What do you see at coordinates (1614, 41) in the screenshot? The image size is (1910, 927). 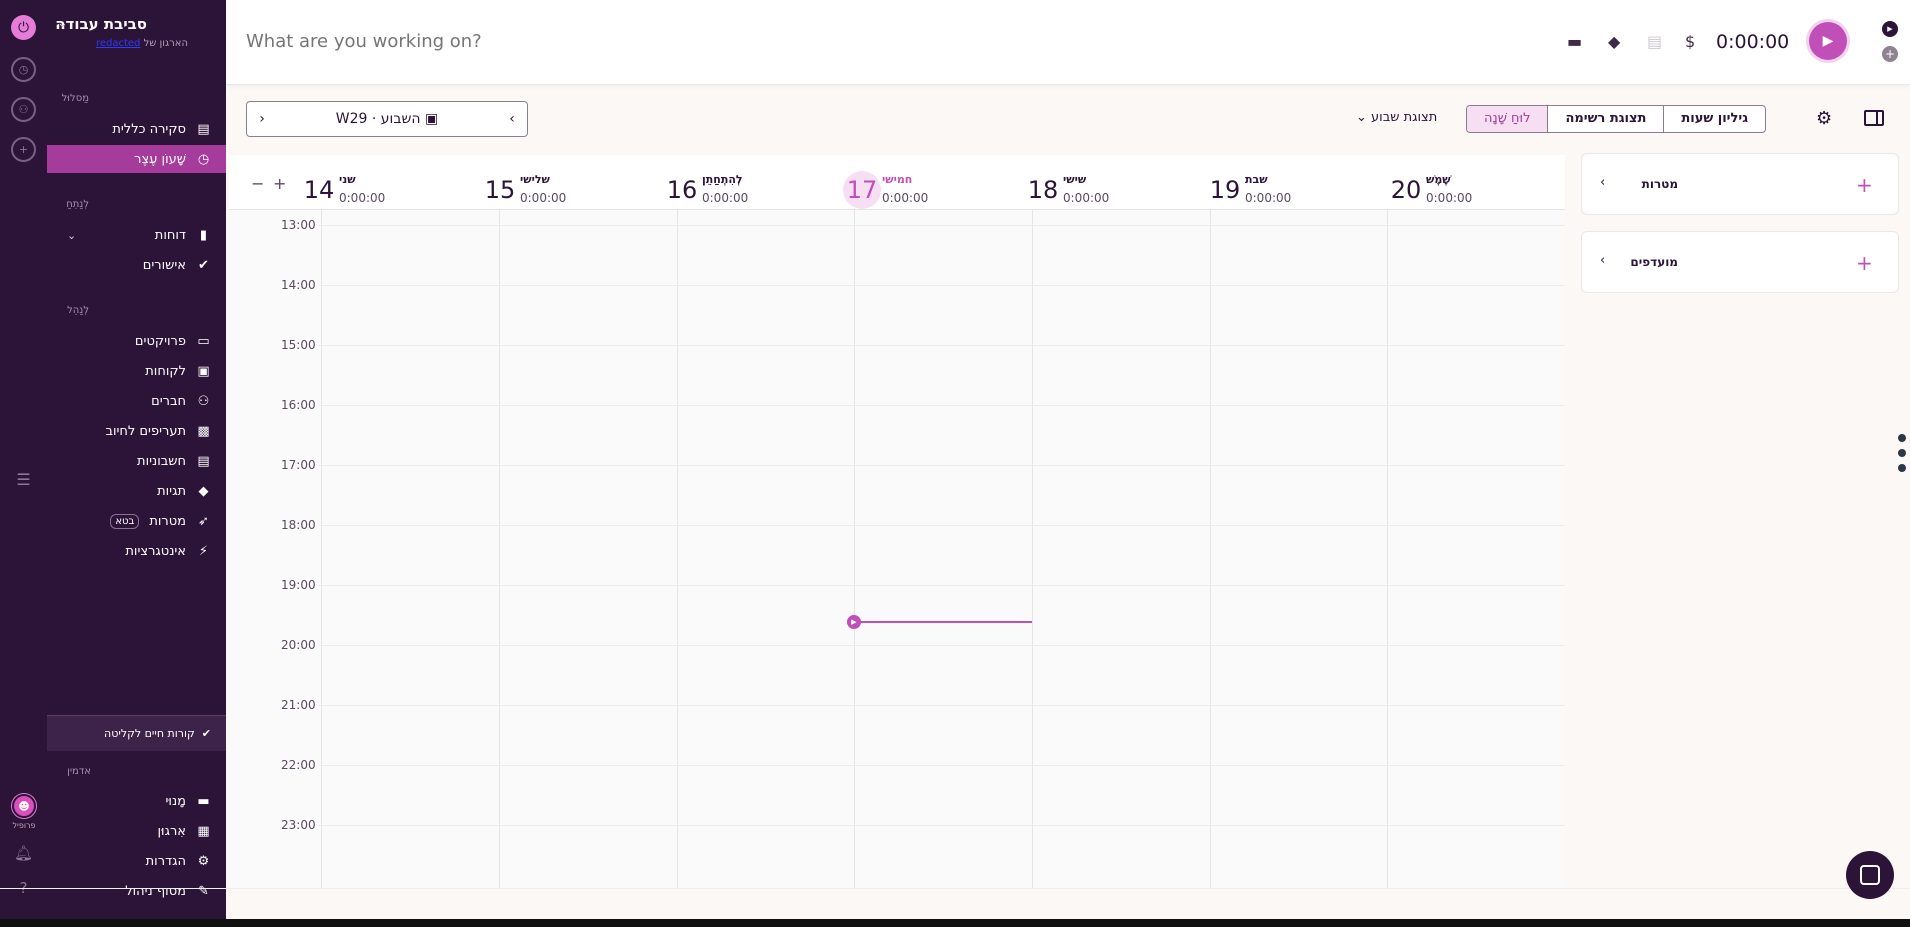 I see `tag-icon: ◆` at bounding box center [1614, 41].